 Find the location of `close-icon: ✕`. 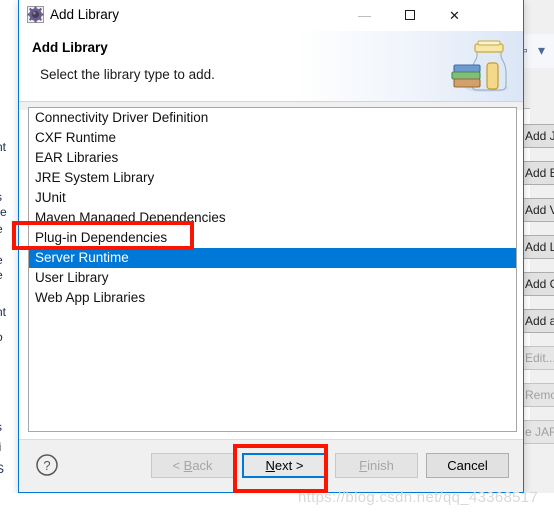

close-icon: ✕ is located at coordinates (454, 15).